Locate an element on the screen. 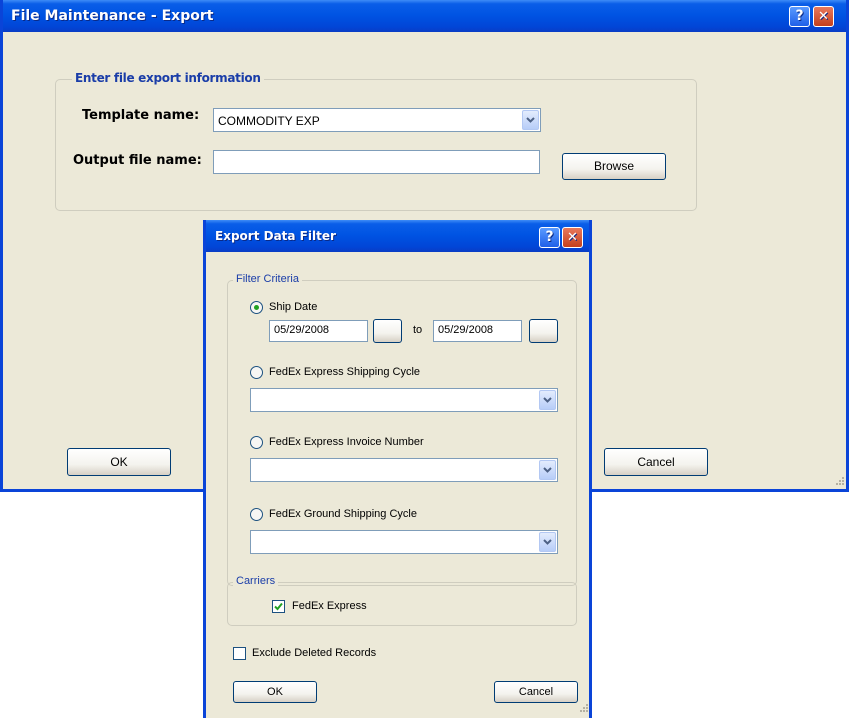 Image resolution: width=849 pixels, height=718 pixels. template-name-select: COMMODITY EXP is located at coordinates (377, 120).